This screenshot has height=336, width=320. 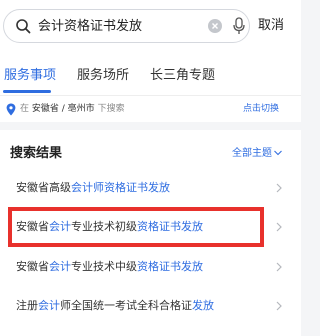 What do you see at coordinates (278, 153) in the screenshot?
I see `chevron-down-icon` at bounding box center [278, 153].